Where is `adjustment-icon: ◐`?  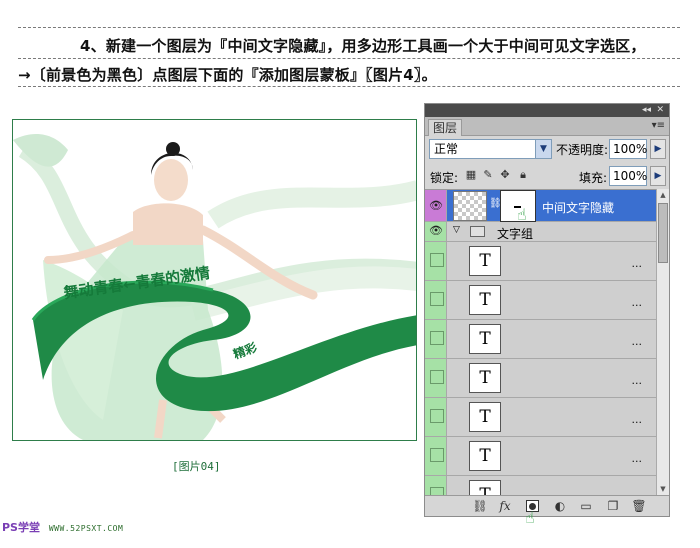 adjustment-icon: ◐ is located at coordinates (560, 506).